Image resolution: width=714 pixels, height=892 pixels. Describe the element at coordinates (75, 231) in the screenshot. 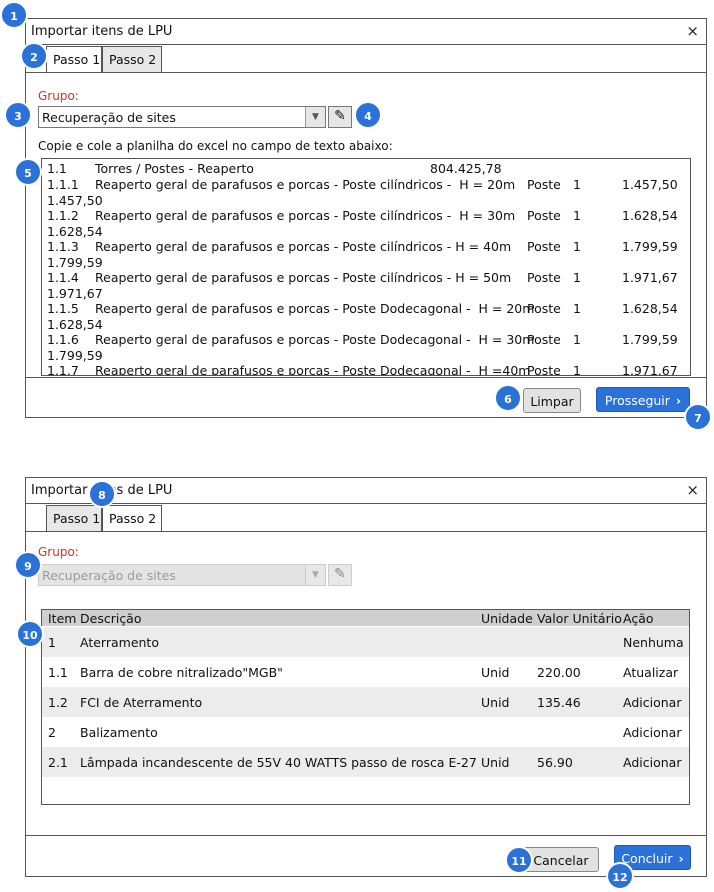

I see `line-price-wrap: 1.628,54` at that location.